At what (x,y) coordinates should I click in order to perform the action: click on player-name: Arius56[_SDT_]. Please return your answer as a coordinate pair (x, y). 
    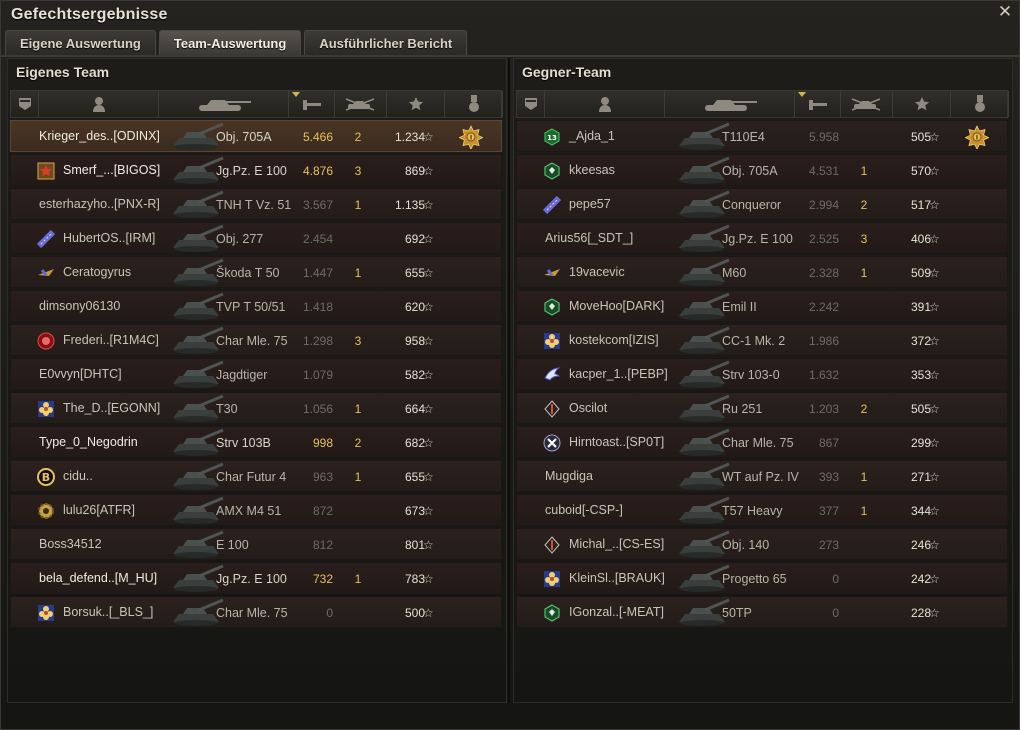
    Looking at the image, I should click on (589, 238).